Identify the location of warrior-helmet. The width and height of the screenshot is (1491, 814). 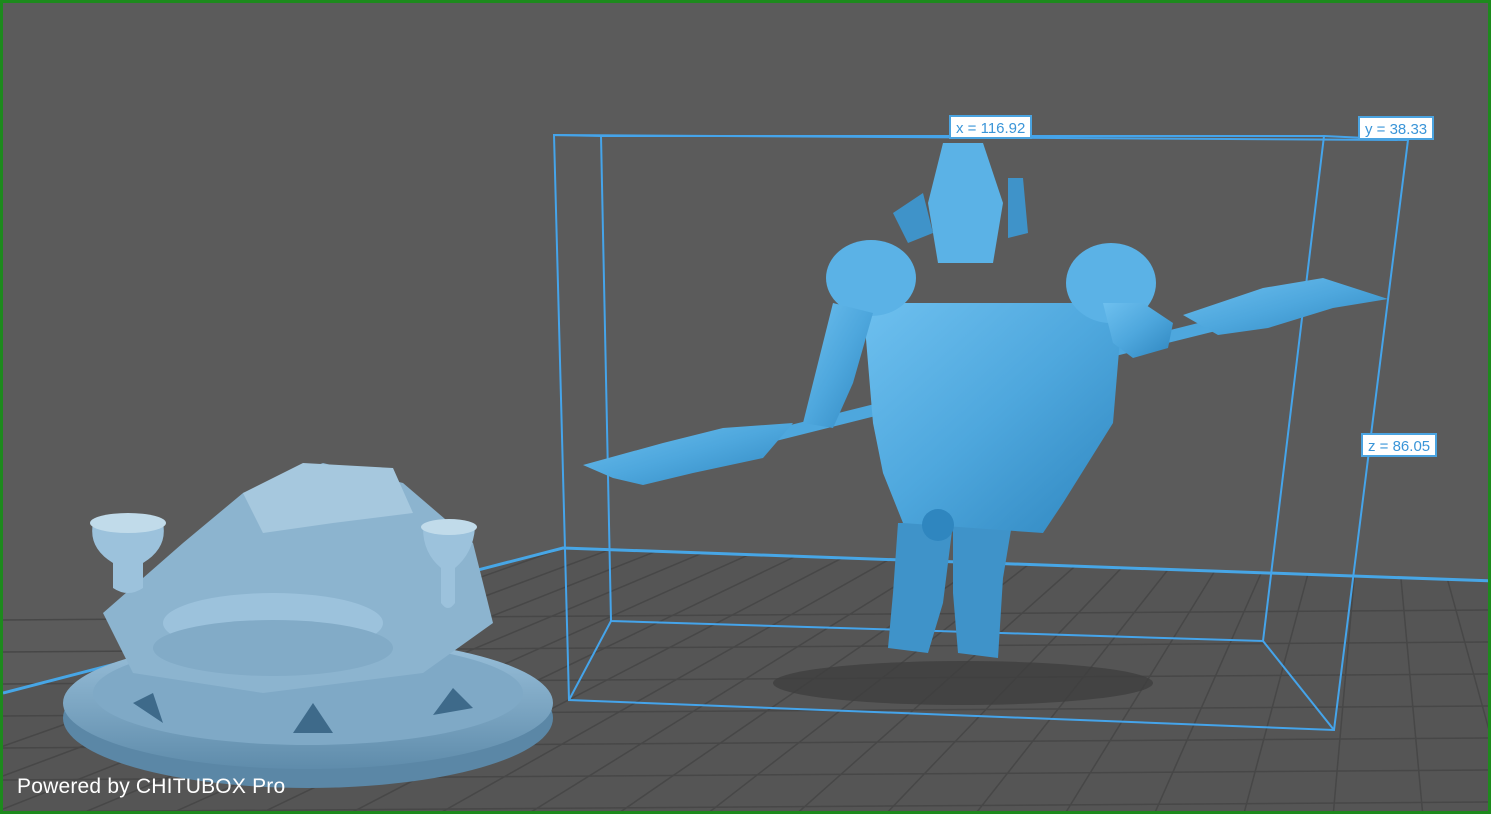
(965, 203).